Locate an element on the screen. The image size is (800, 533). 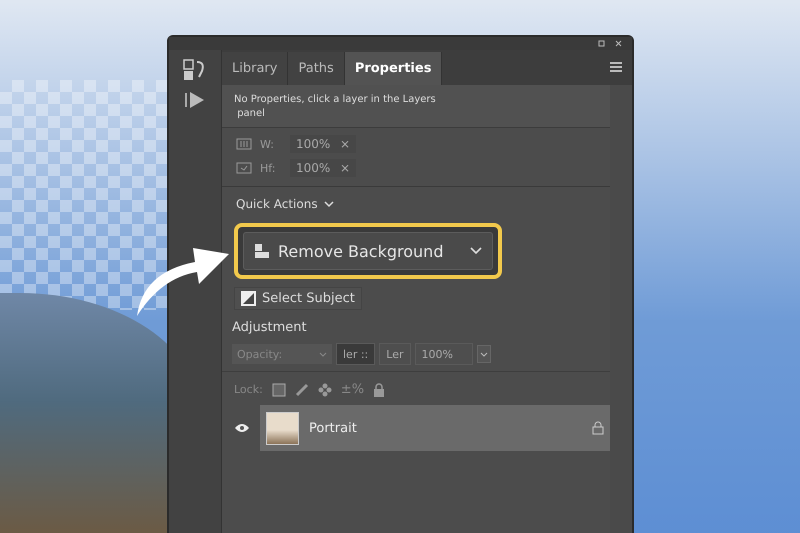
lock-label: Lock: is located at coordinates (248, 389).